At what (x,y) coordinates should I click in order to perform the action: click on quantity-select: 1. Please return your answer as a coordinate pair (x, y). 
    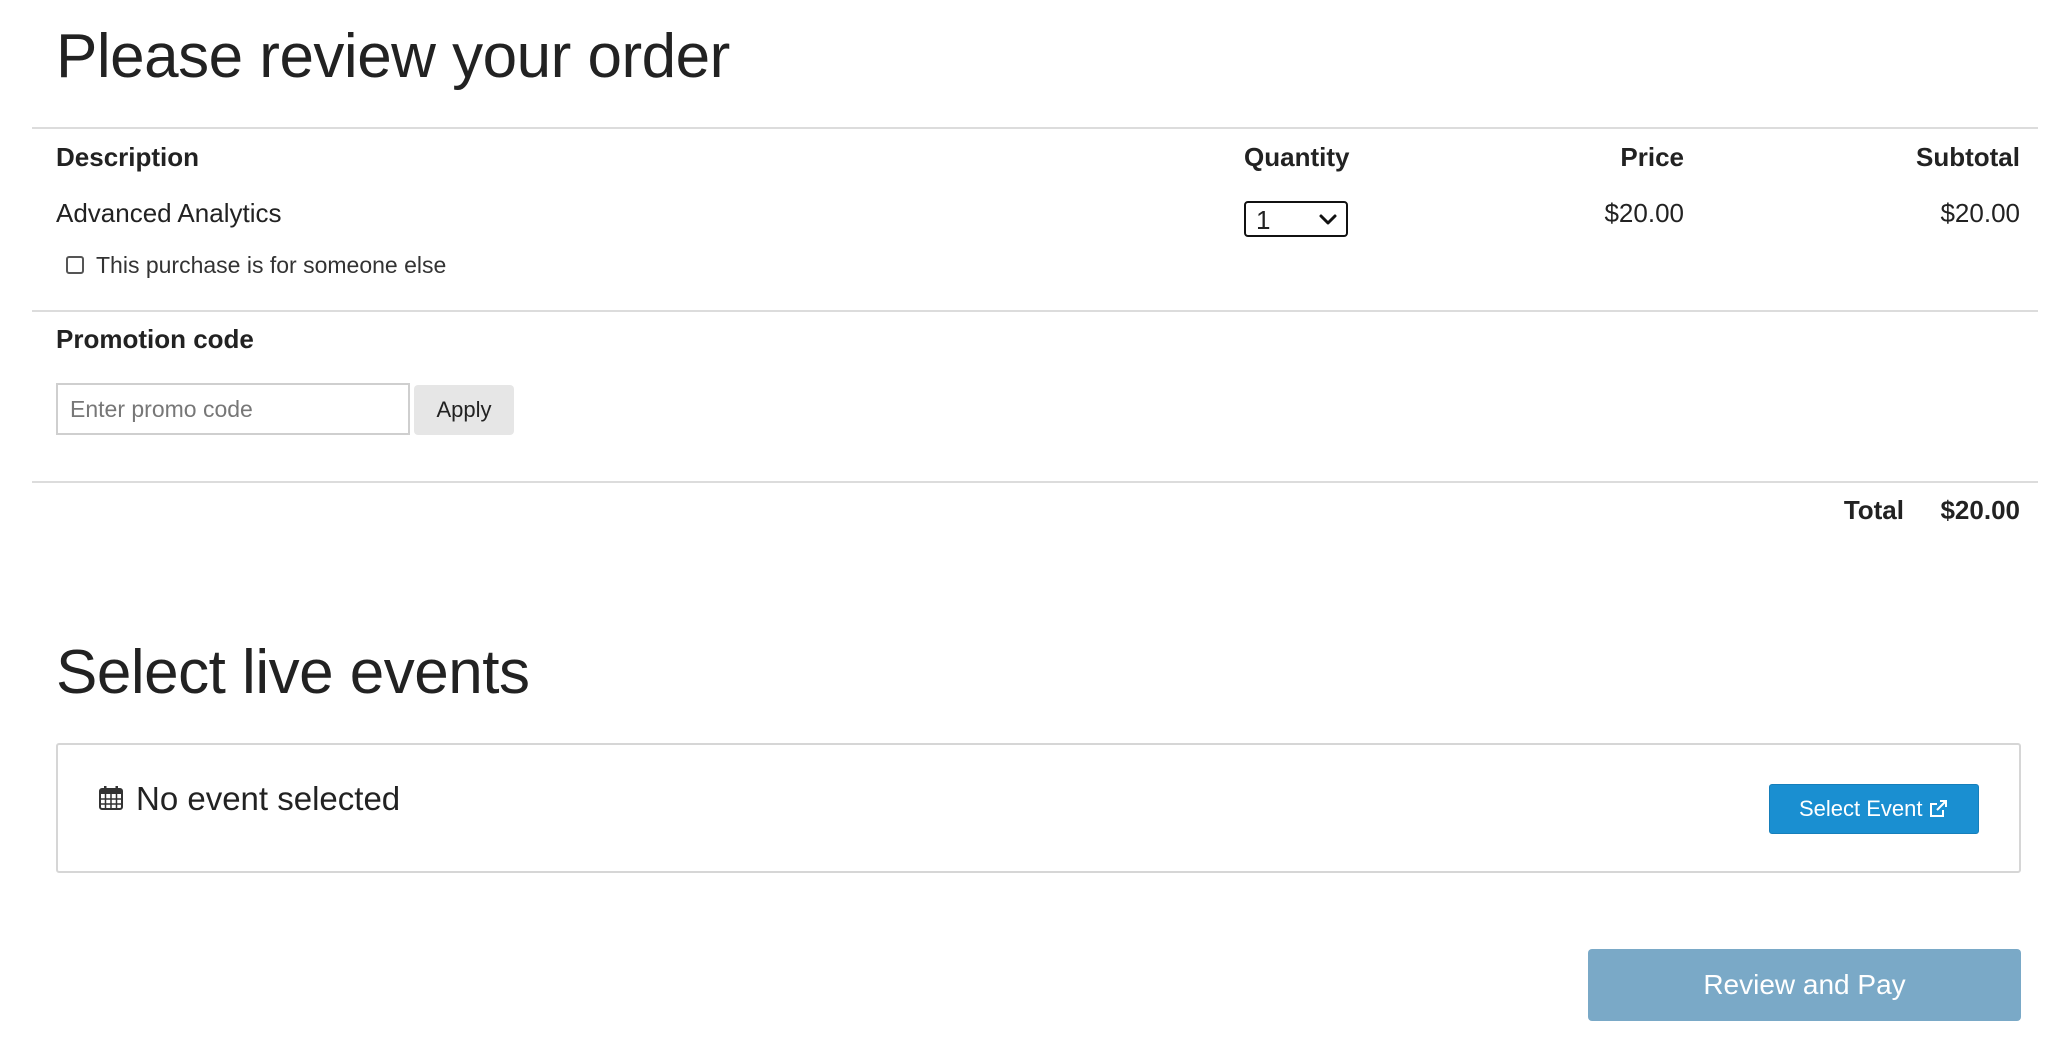
    Looking at the image, I should click on (1296, 219).